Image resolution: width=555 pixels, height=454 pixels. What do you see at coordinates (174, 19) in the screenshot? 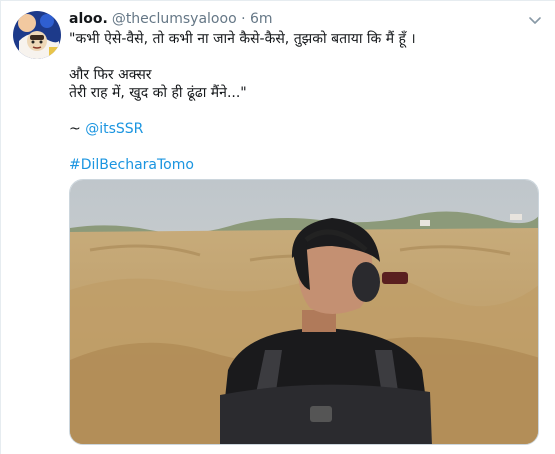
I see `user-handle: @theclumsyalooo` at bounding box center [174, 19].